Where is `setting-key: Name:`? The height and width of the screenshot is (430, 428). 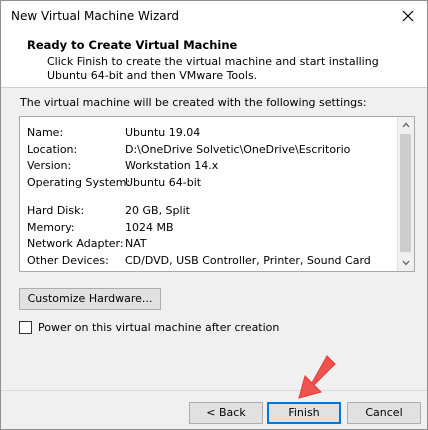 setting-key: Name: is located at coordinates (45, 132).